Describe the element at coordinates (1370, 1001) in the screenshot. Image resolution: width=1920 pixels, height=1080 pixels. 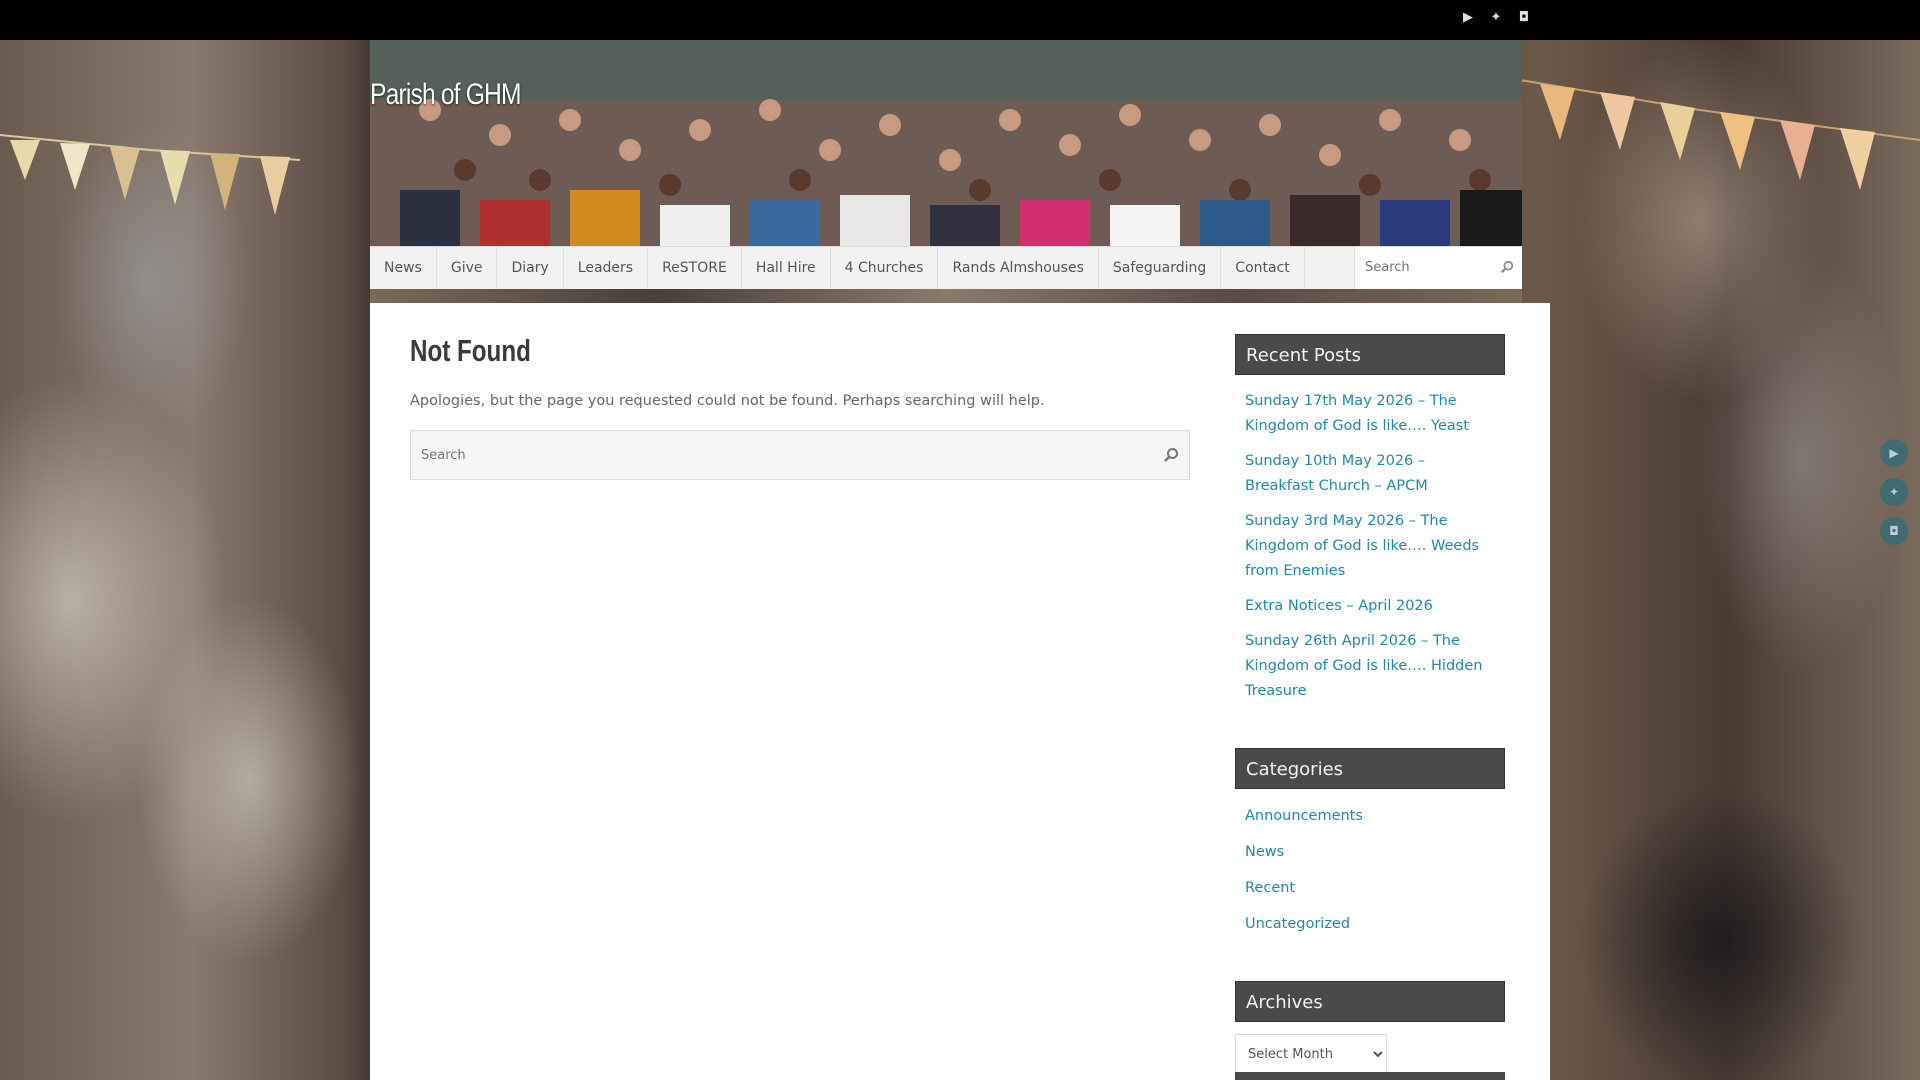
I see `widget-title-archives: Archives` at that location.